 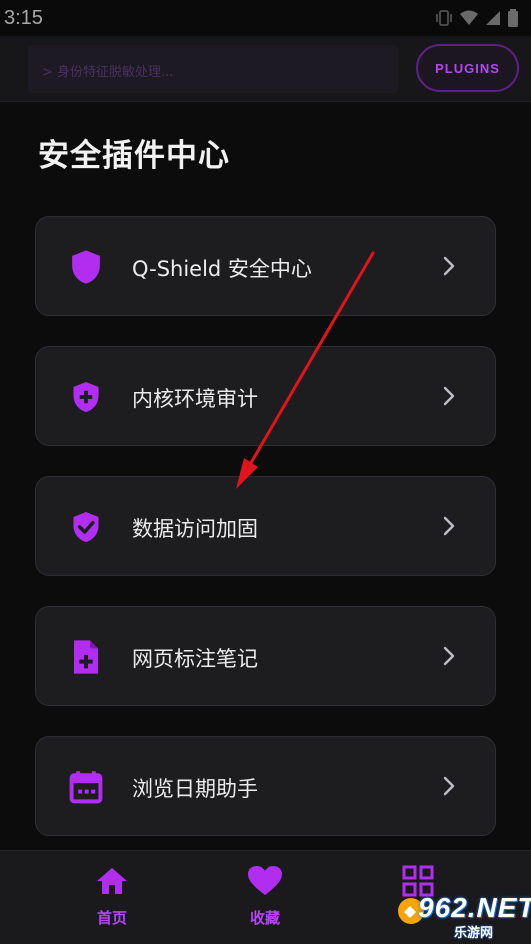 What do you see at coordinates (493, 20) in the screenshot?
I see `signal-icon` at bounding box center [493, 20].